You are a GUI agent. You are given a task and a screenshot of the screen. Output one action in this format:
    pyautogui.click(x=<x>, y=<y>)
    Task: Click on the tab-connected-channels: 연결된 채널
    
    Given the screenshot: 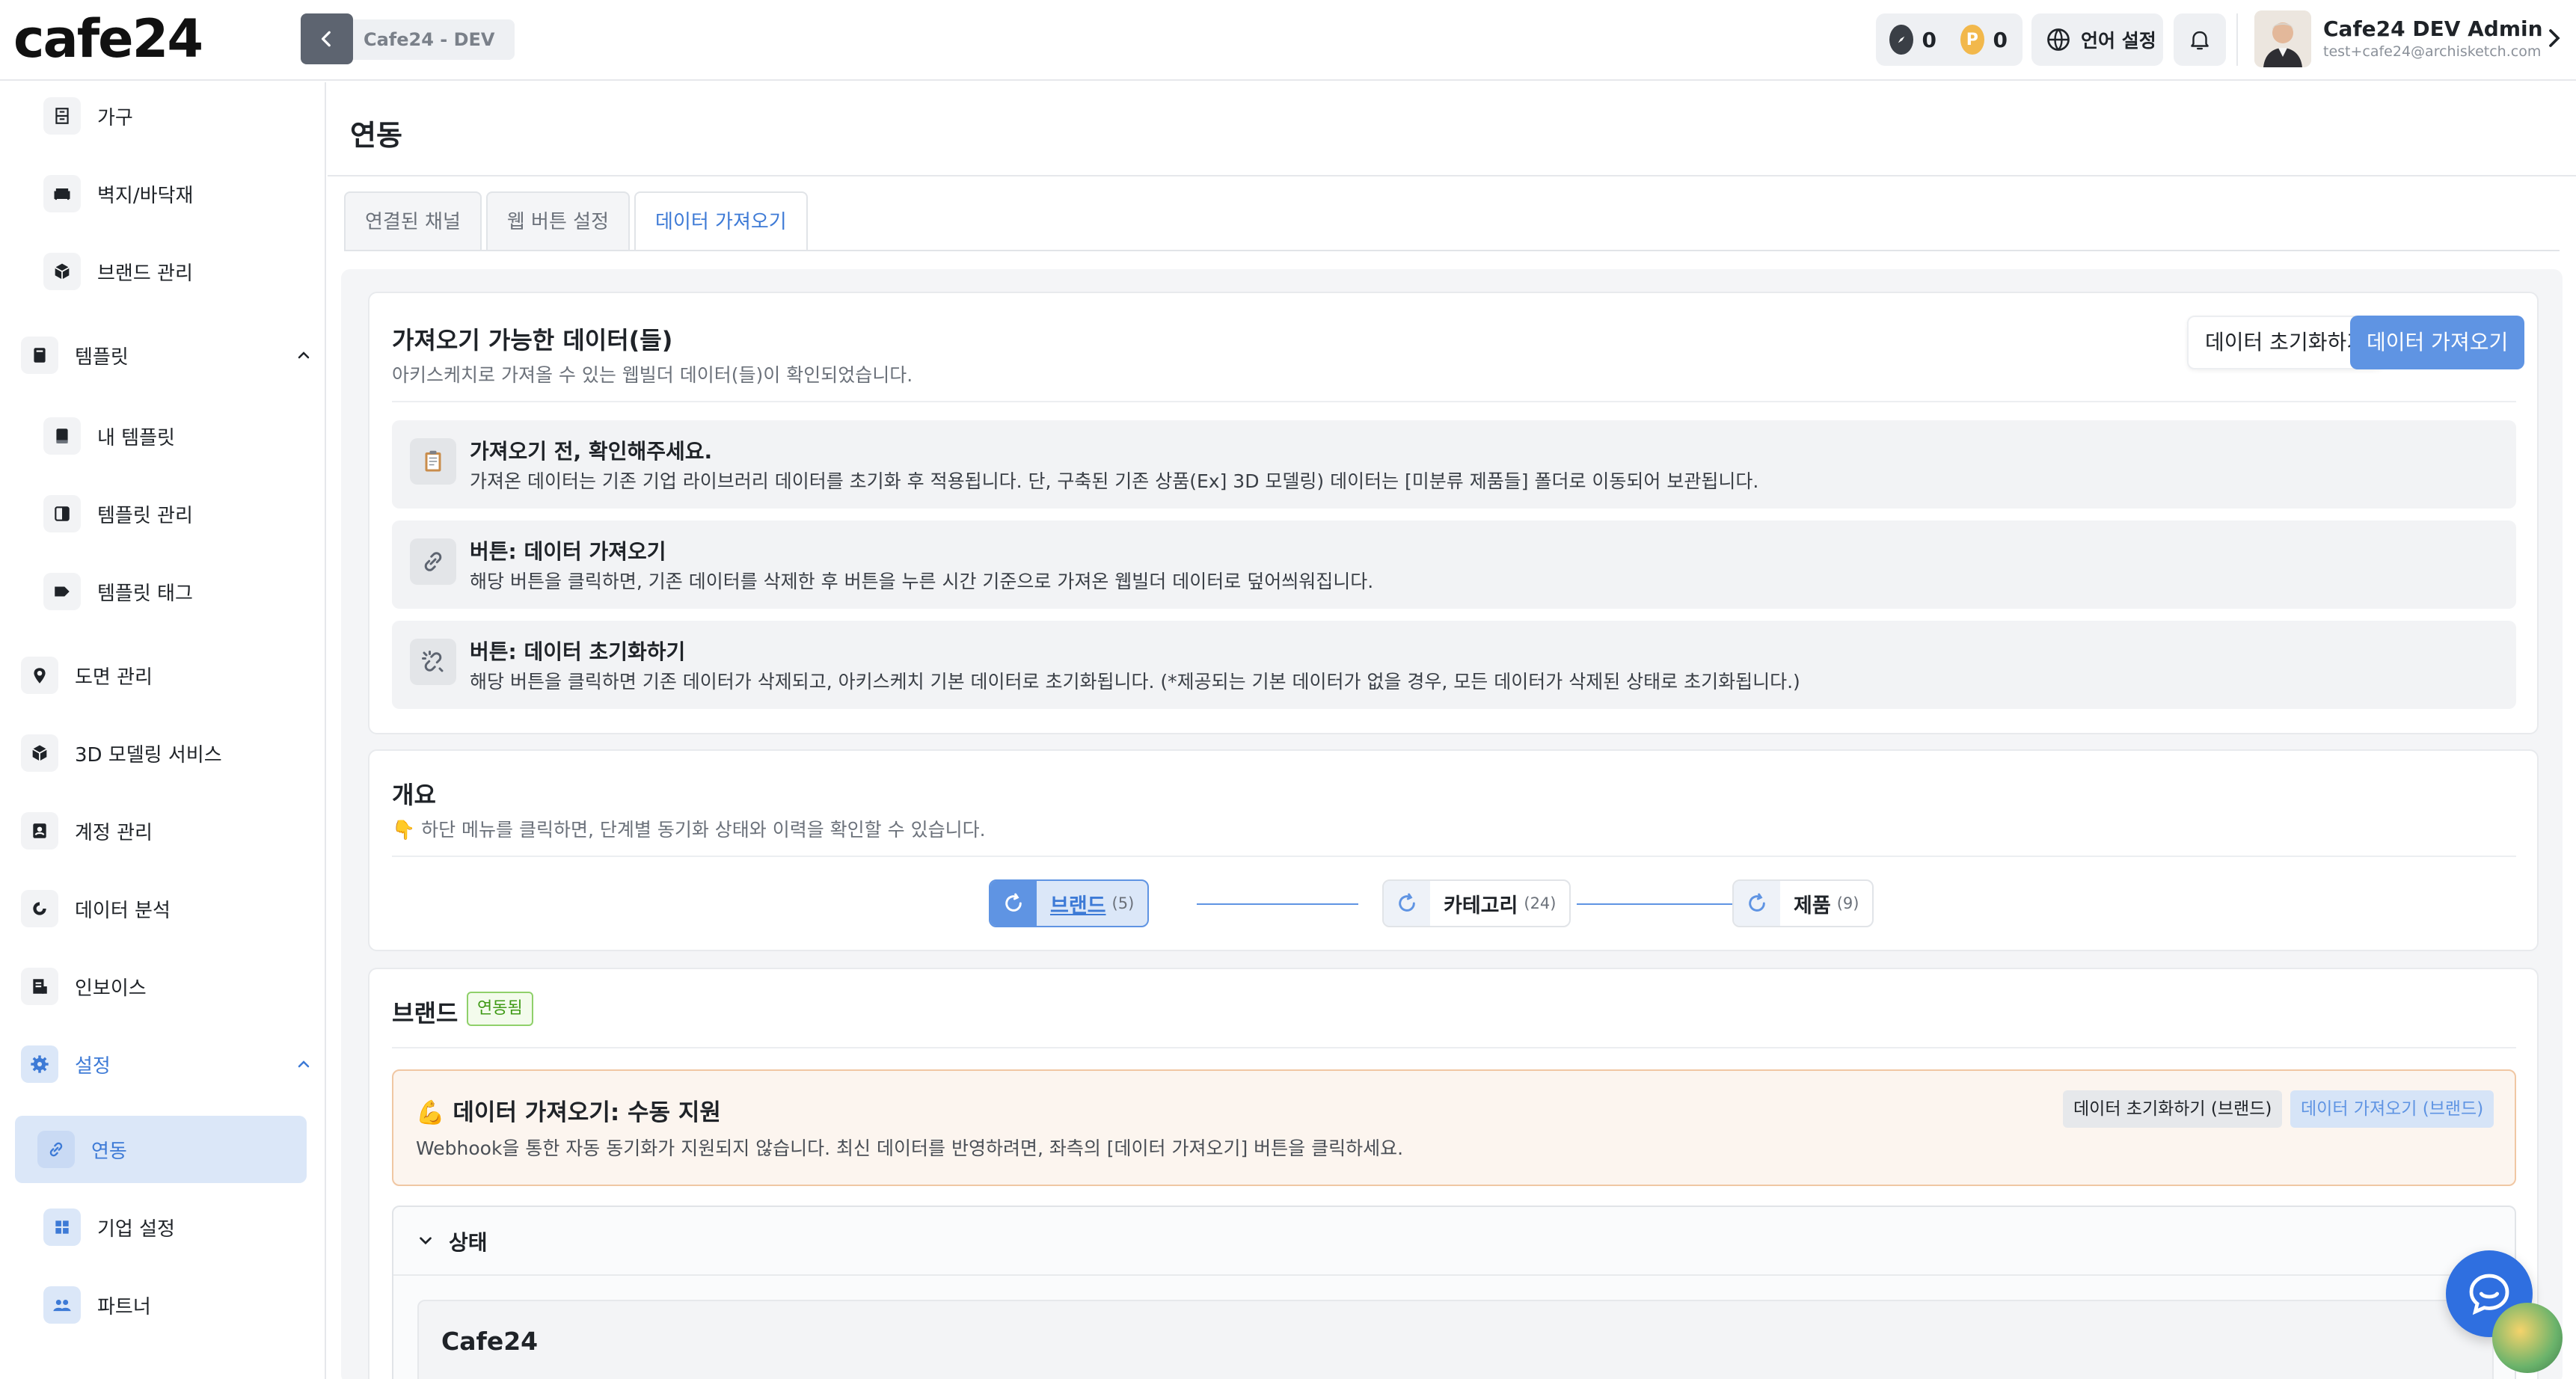 What is the action you would take?
    pyautogui.click(x=413, y=221)
    